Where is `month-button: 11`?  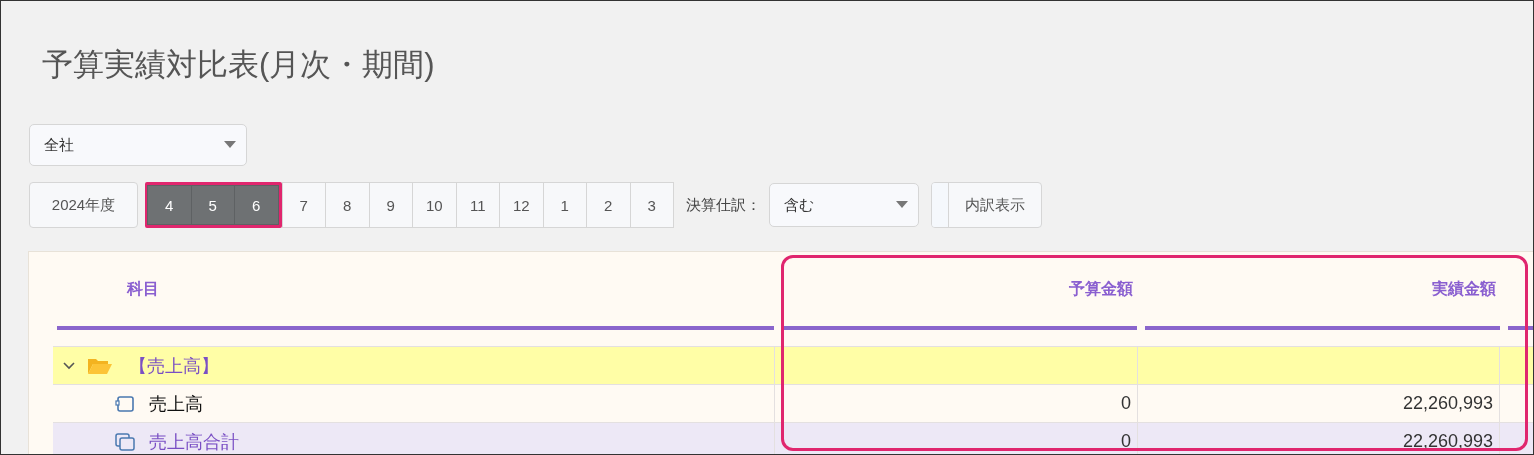
month-button: 11 is located at coordinates (477, 205).